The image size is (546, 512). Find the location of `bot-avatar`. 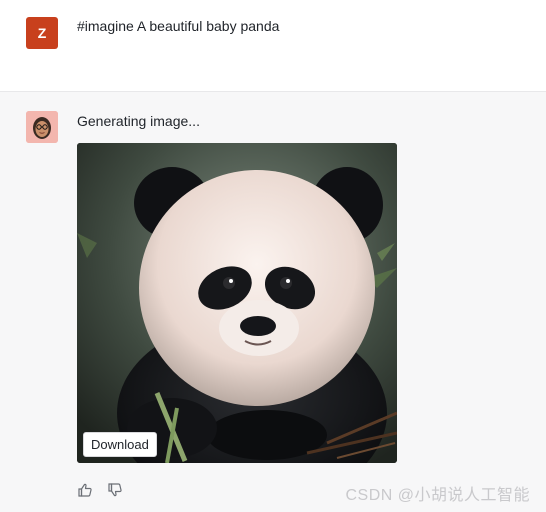

bot-avatar is located at coordinates (42, 127).